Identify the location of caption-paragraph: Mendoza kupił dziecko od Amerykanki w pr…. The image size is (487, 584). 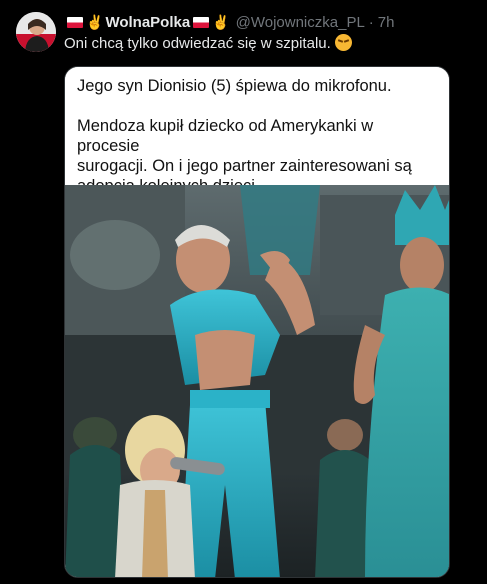
(257, 156).